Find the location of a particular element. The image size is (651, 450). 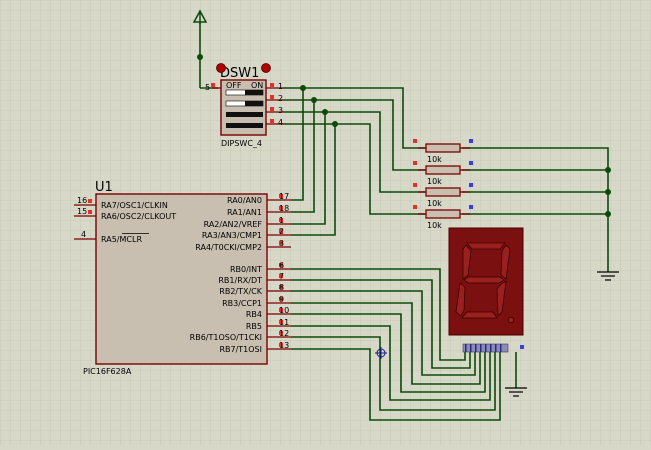

mcu-pin-num: 3 is located at coordinates (281, 243).